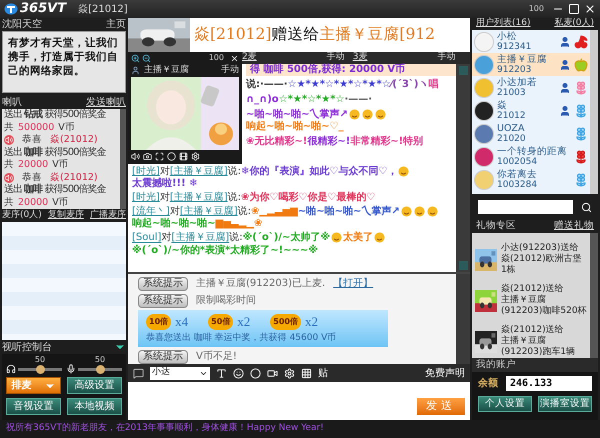 This screenshot has height=438, width=600. What do you see at coordinates (159, 156) in the screenshot?
I see `fullscreen-icon` at bounding box center [159, 156].